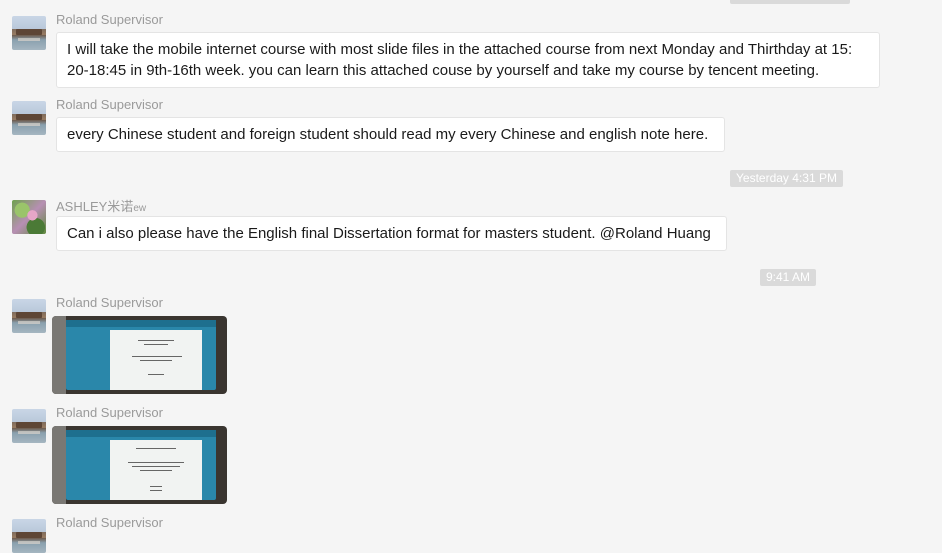 Image resolution: width=942 pixels, height=553 pixels. I want to click on sender-name-suffix: ew, so click(140, 208).